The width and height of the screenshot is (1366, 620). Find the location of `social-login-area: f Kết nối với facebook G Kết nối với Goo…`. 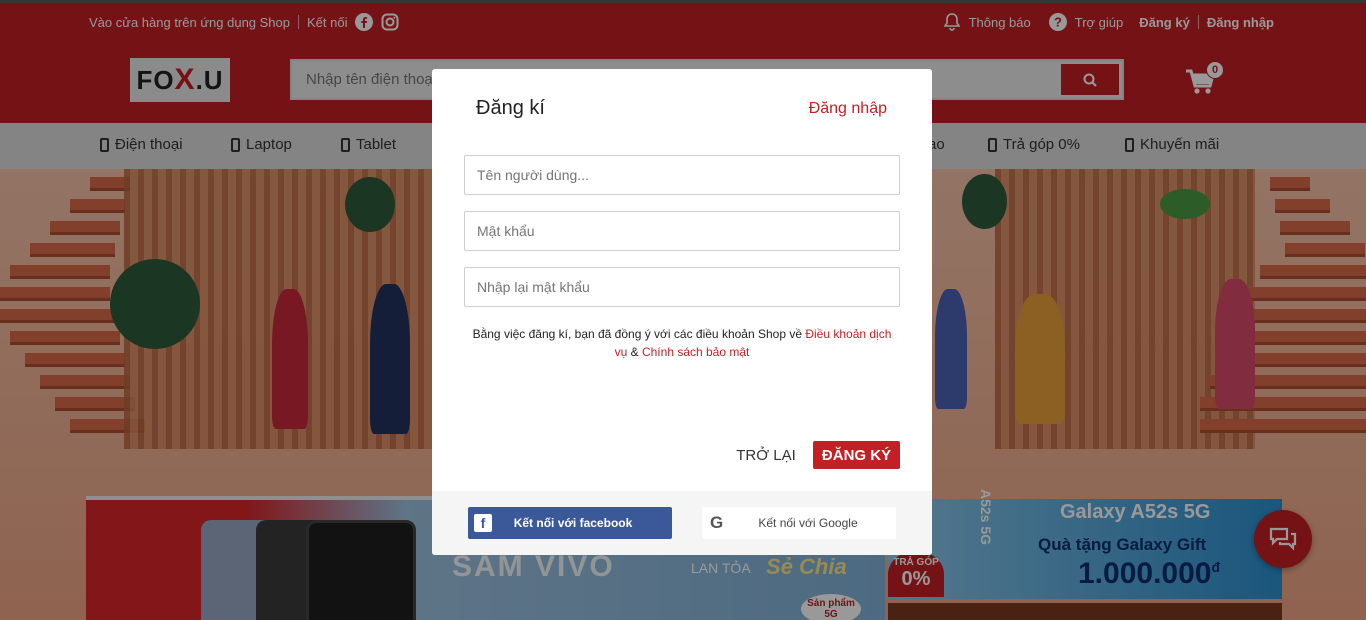

social-login-area: f Kết nối với facebook G Kết nối với Goo… is located at coordinates (682, 523).